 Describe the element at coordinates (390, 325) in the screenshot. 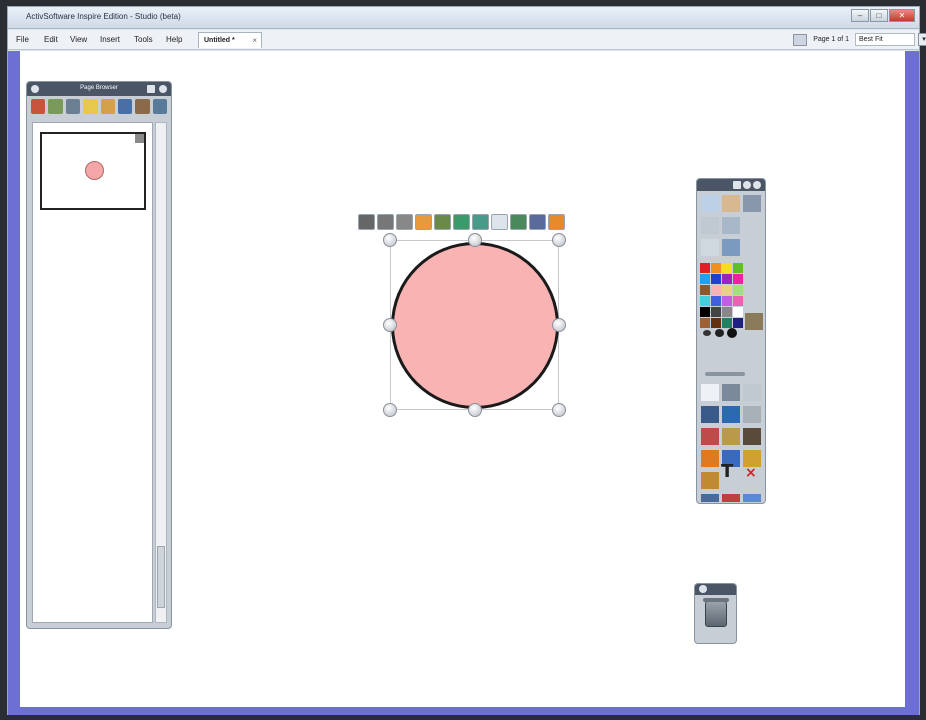

I see `resize-handle-left` at that location.